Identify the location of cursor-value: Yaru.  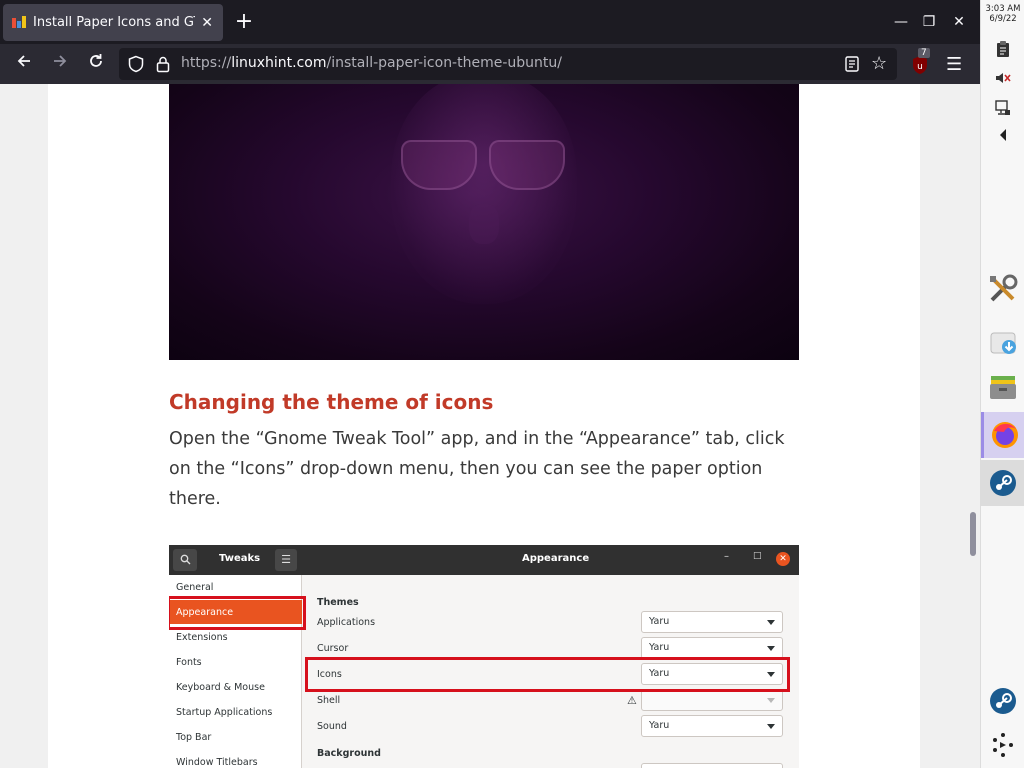
(659, 647).